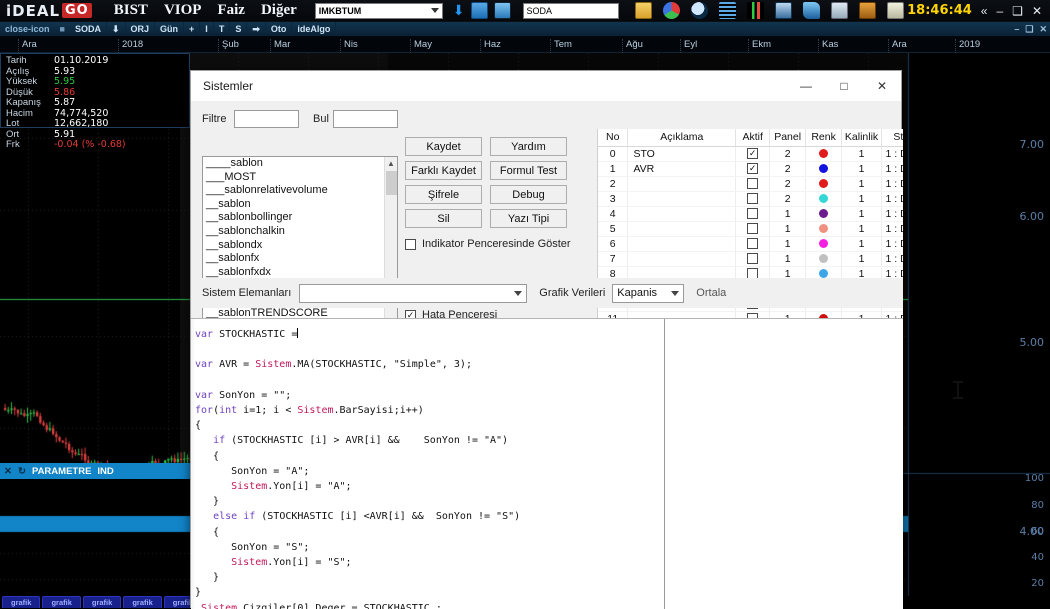 This screenshot has height=609, width=1050. I want to click on book-icon, so click(811, 10).